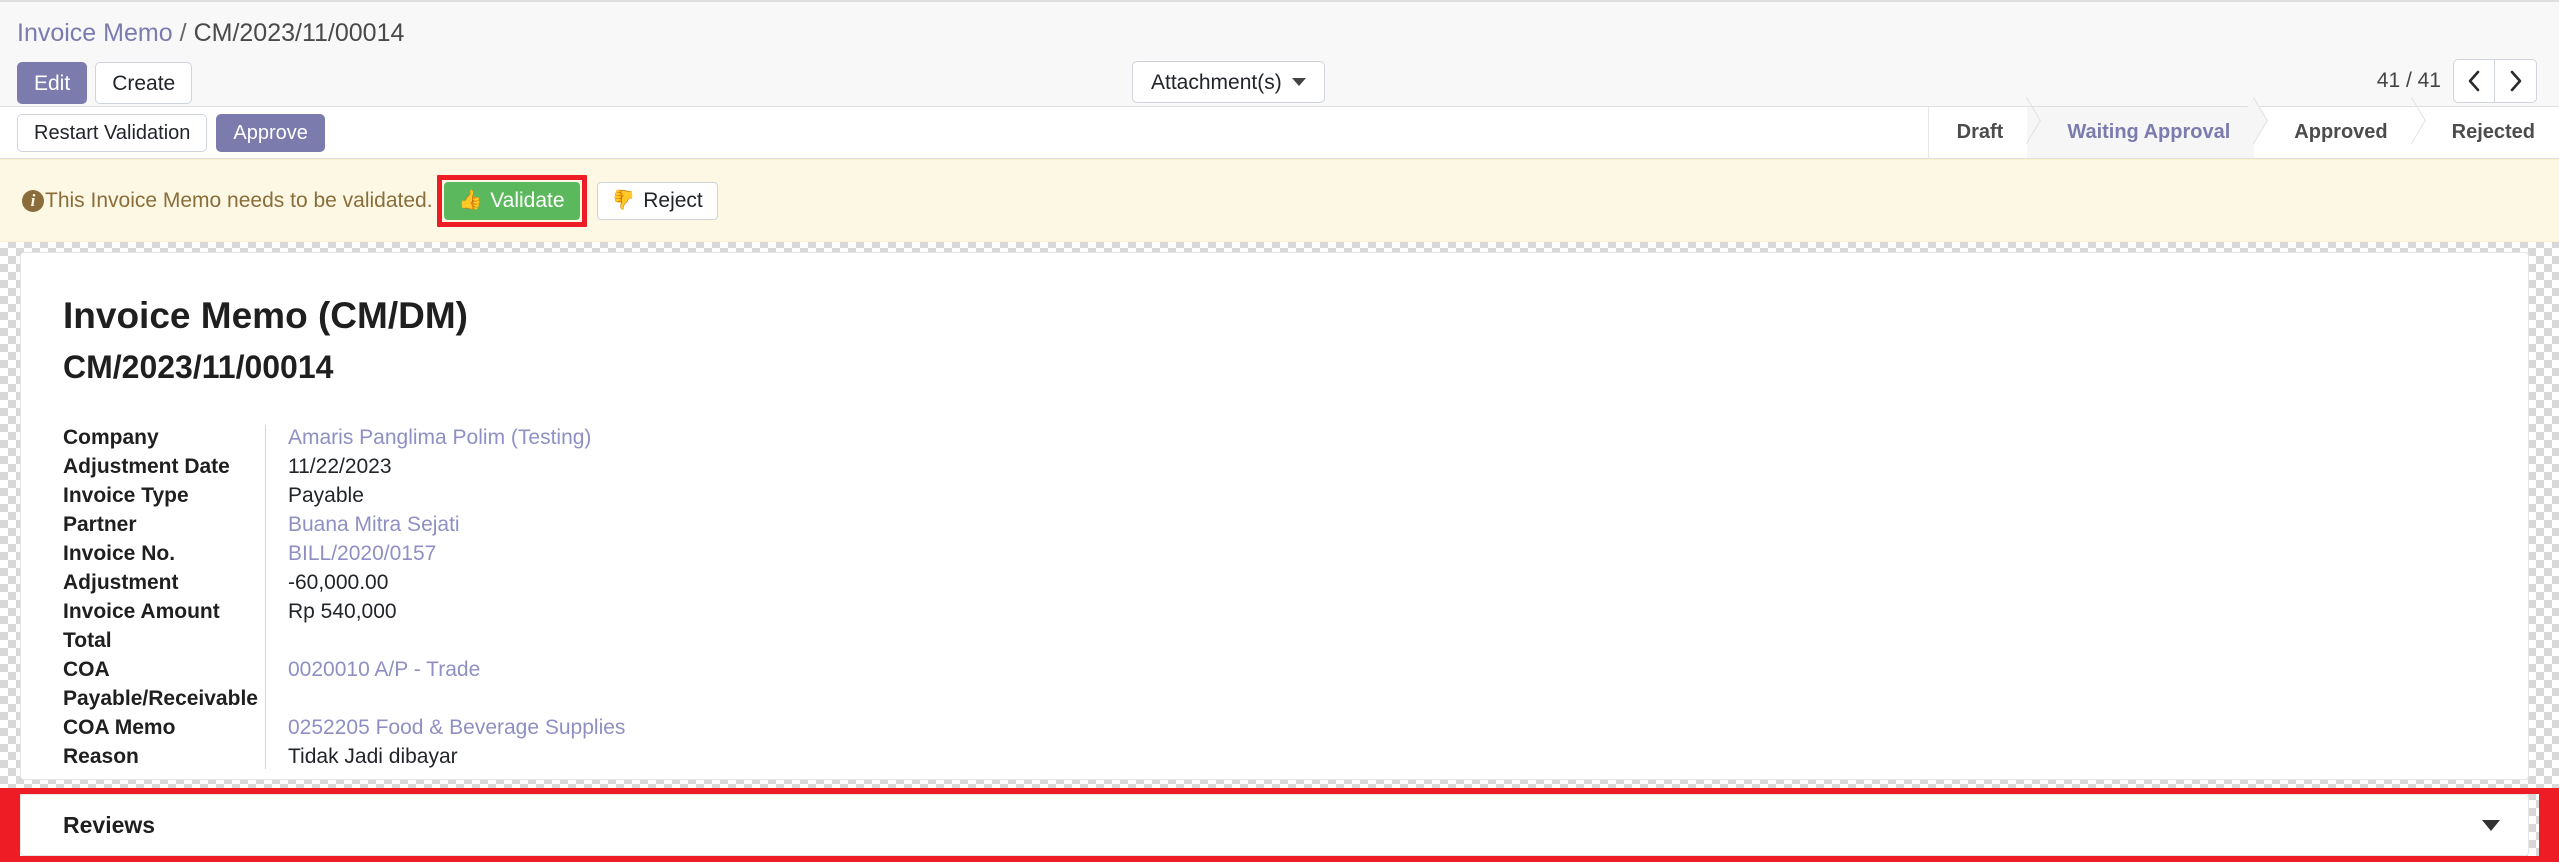 The image size is (2559, 862). I want to click on pager-previous-button, so click(2474, 81).